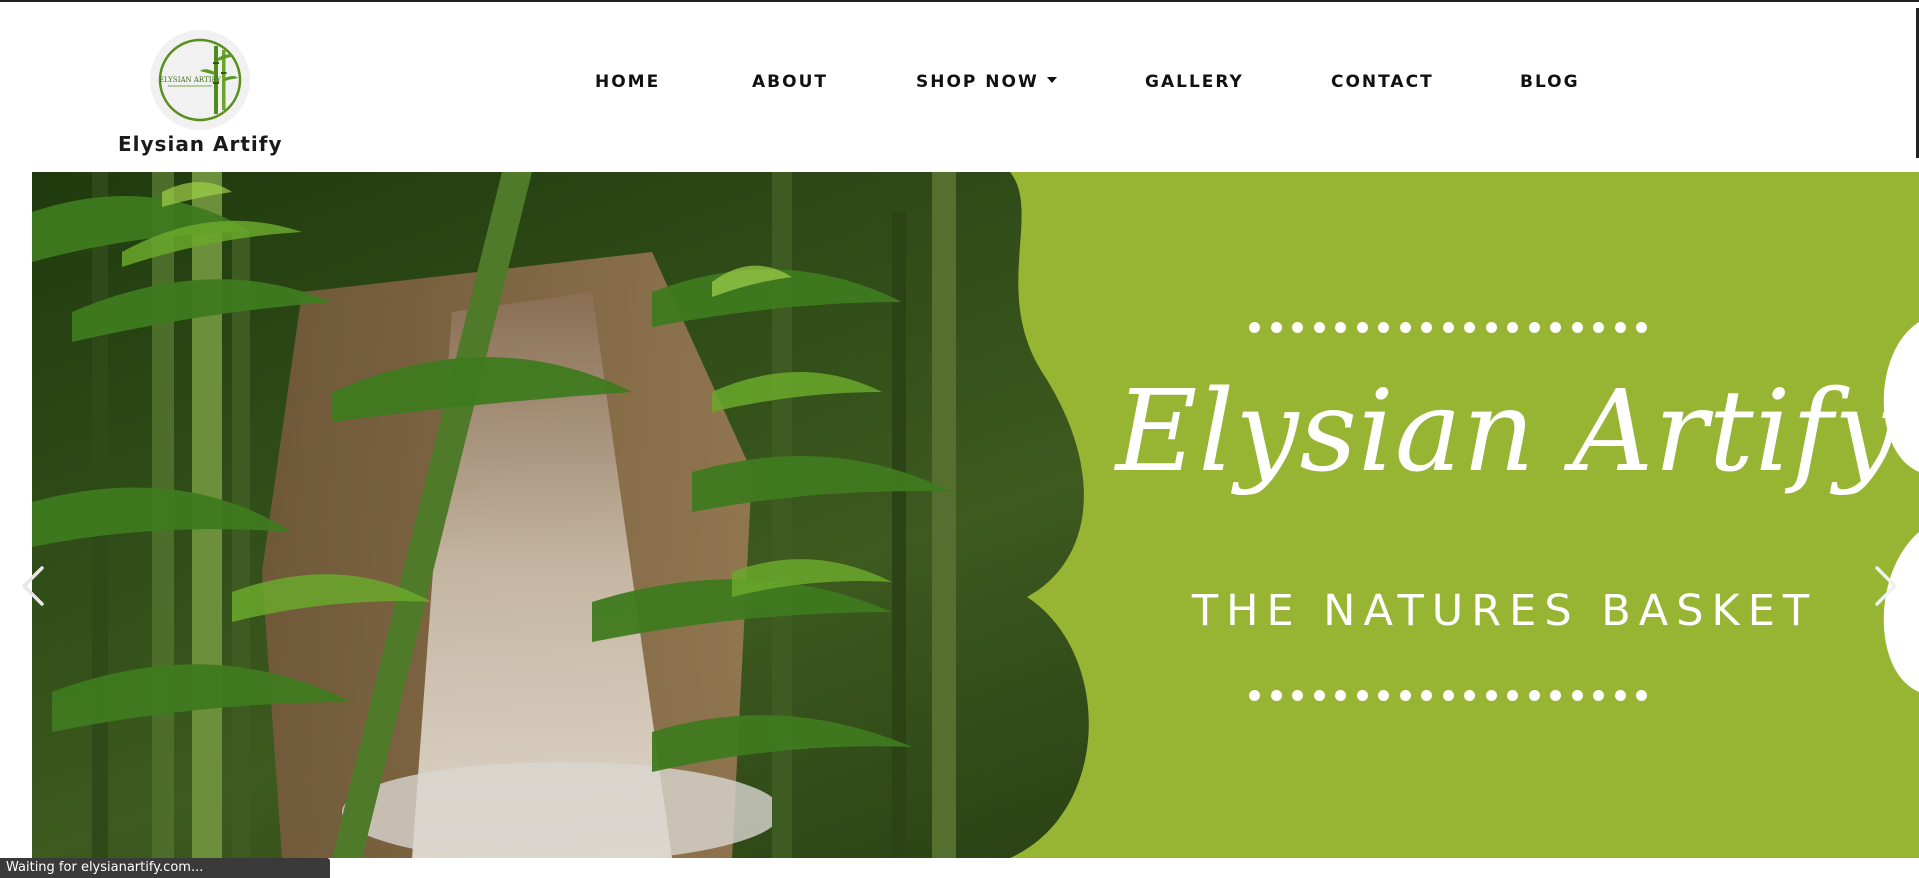 The image size is (1919, 878). I want to click on nav-shop-now: SHOP NOW, so click(986, 82).